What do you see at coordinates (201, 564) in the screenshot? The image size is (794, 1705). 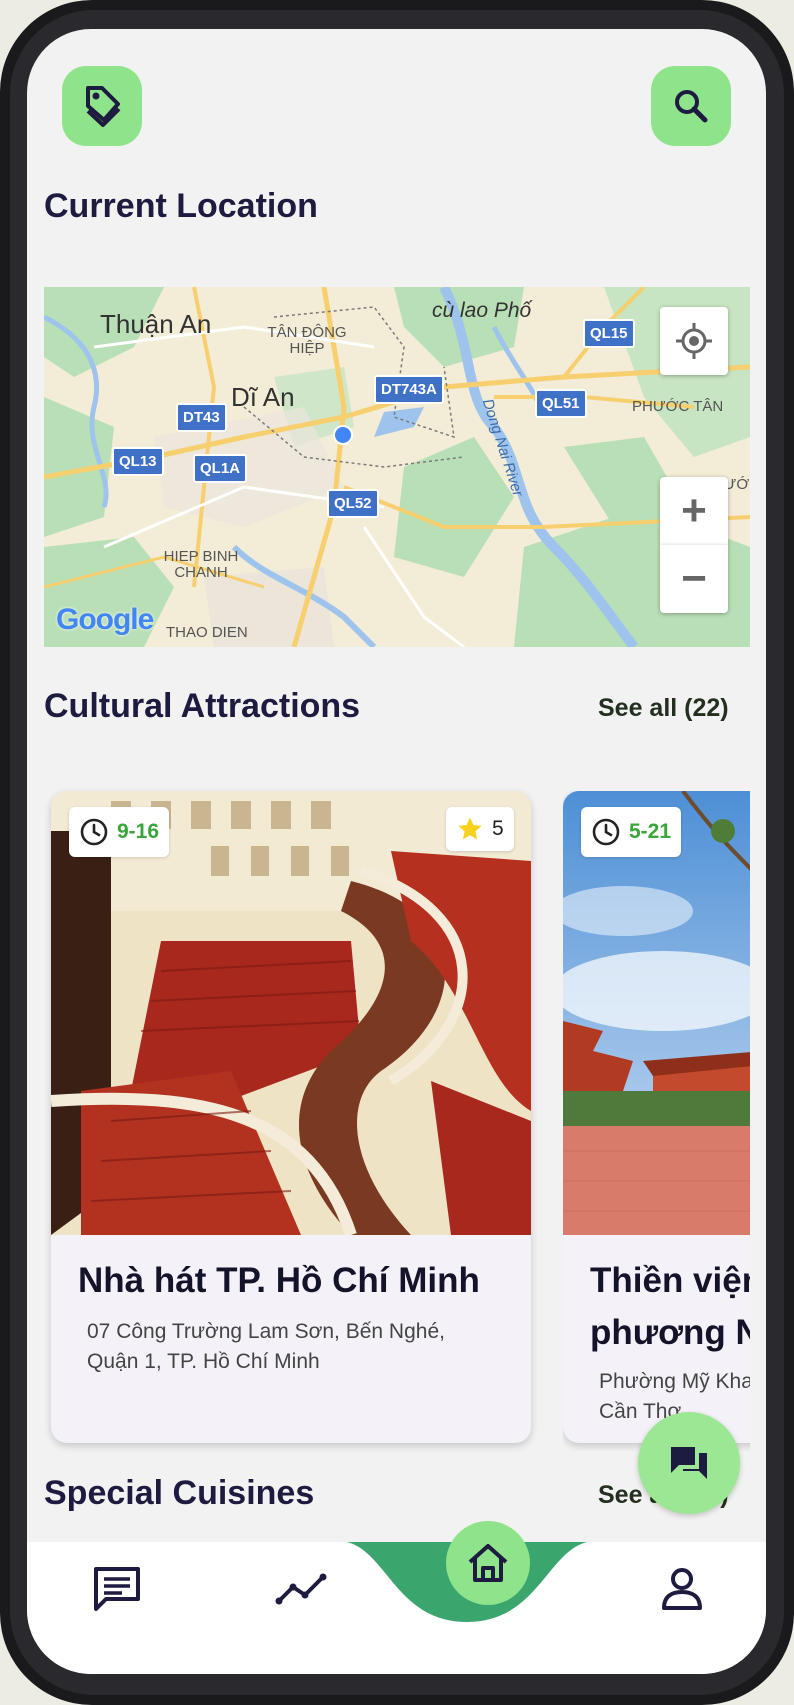 I see `map-label: HIEP BINH CHANH` at bounding box center [201, 564].